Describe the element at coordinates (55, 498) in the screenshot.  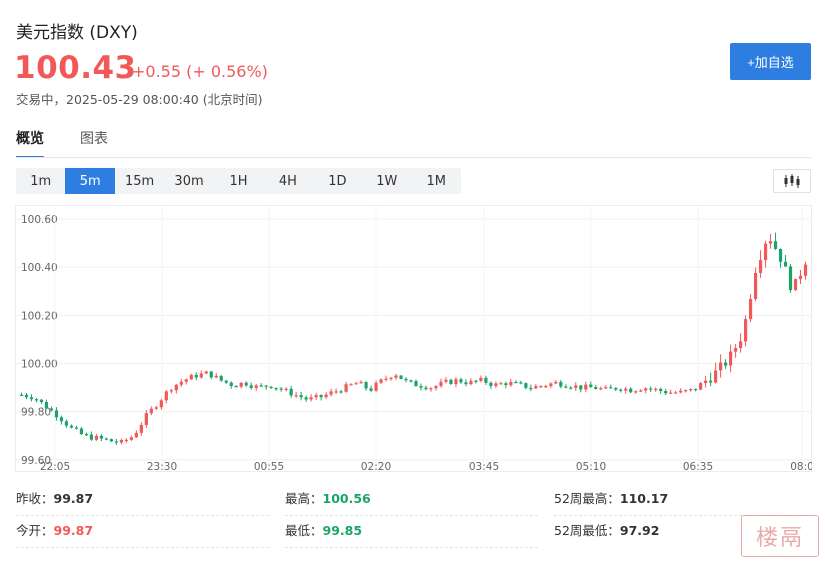
I see `stat-prev-close: 昨收：99.87` at that location.